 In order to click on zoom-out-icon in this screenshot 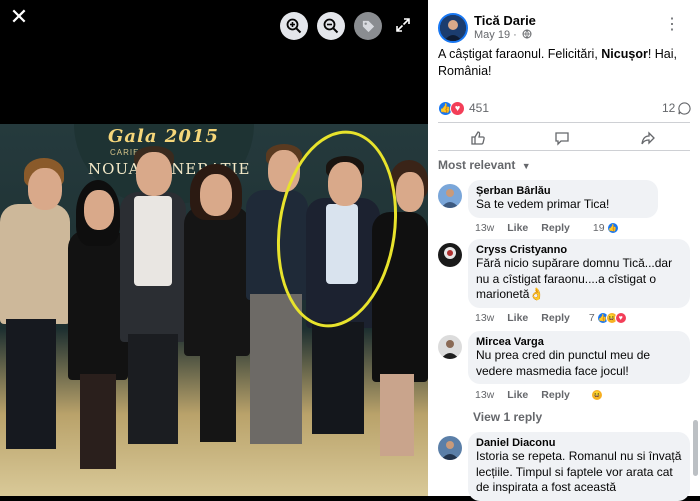, I will do `click(331, 26)`.